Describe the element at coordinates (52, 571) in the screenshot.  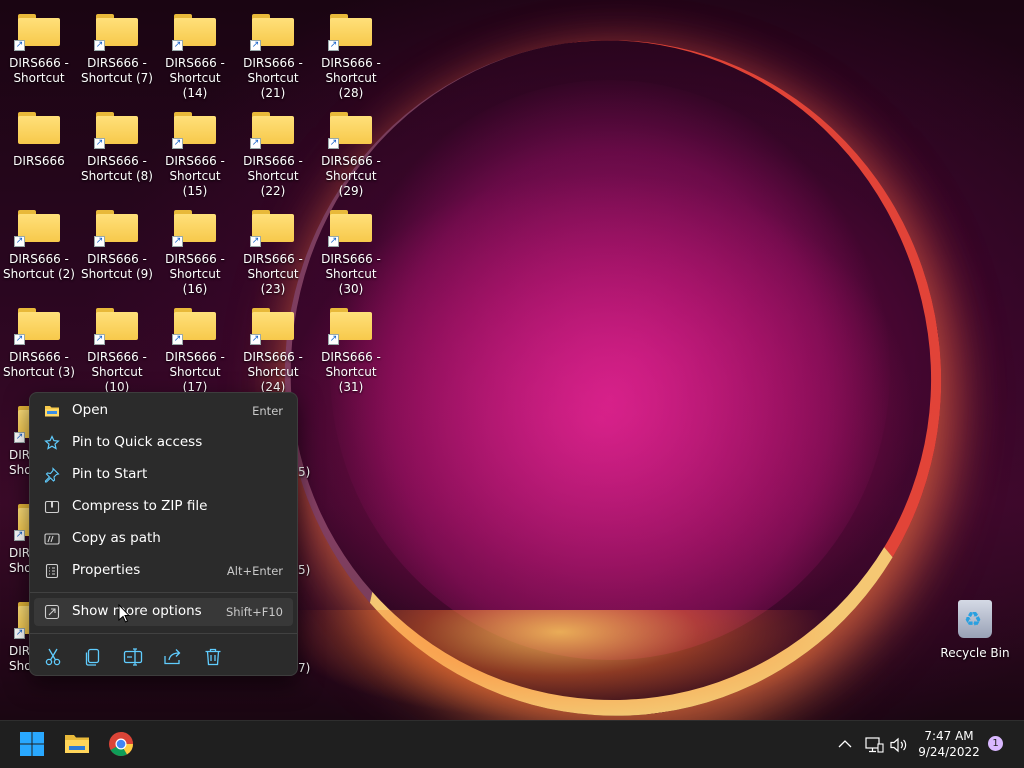
I see `properties-icon` at that location.